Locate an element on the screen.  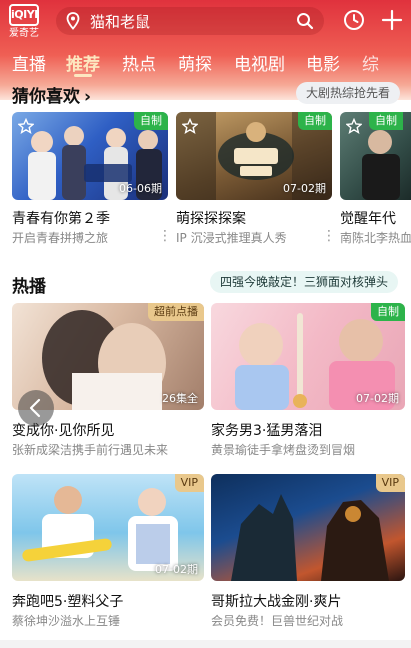
video-subtitle: 开启青春拼搏之旅 is located at coordinates (60, 238).